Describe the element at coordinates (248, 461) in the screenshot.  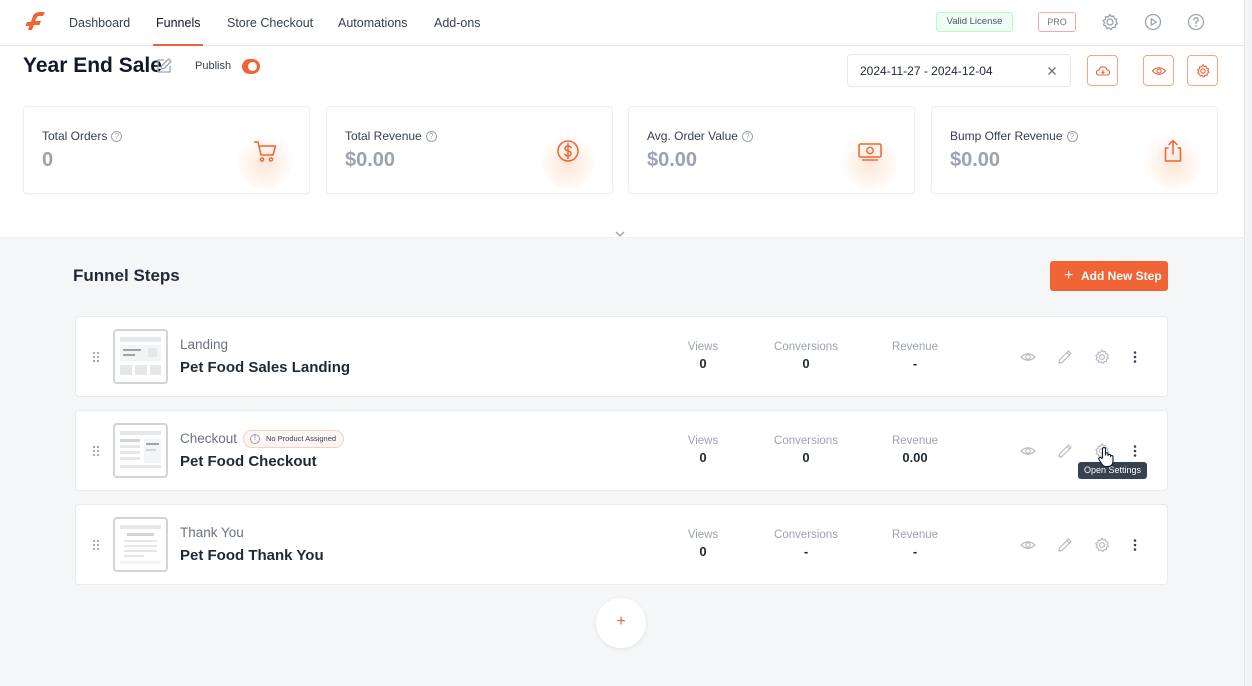
I see `step-name: Pet Food Checkout` at that location.